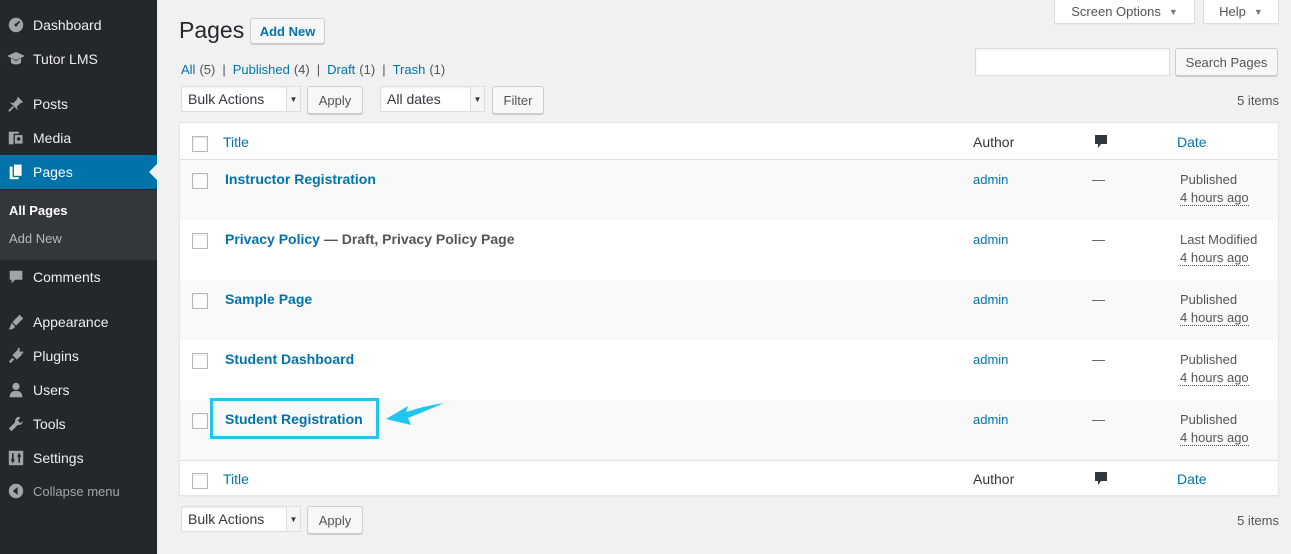 The width and height of the screenshot is (1291, 554). What do you see at coordinates (16, 172) in the screenshot?
I see `pages-icon` at bounding box center [16, 172].